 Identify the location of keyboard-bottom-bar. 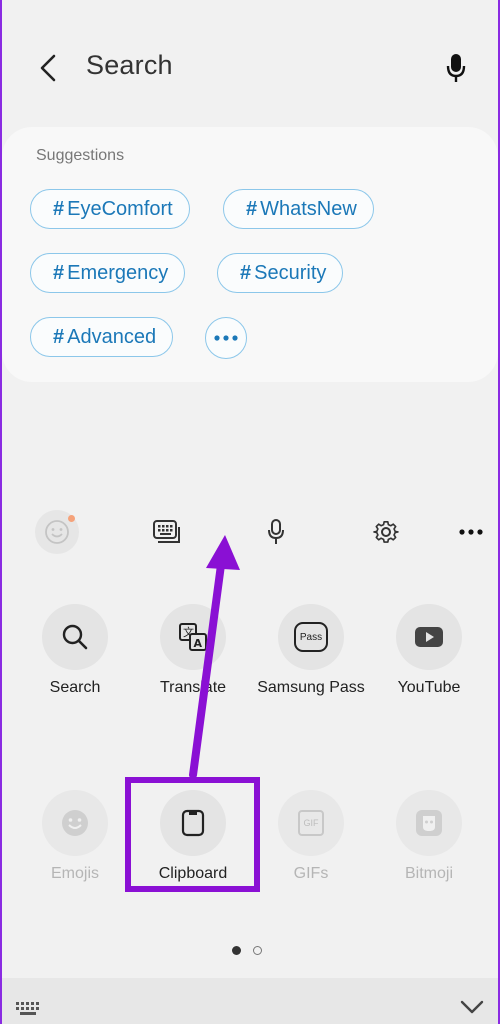
(250, 1001).